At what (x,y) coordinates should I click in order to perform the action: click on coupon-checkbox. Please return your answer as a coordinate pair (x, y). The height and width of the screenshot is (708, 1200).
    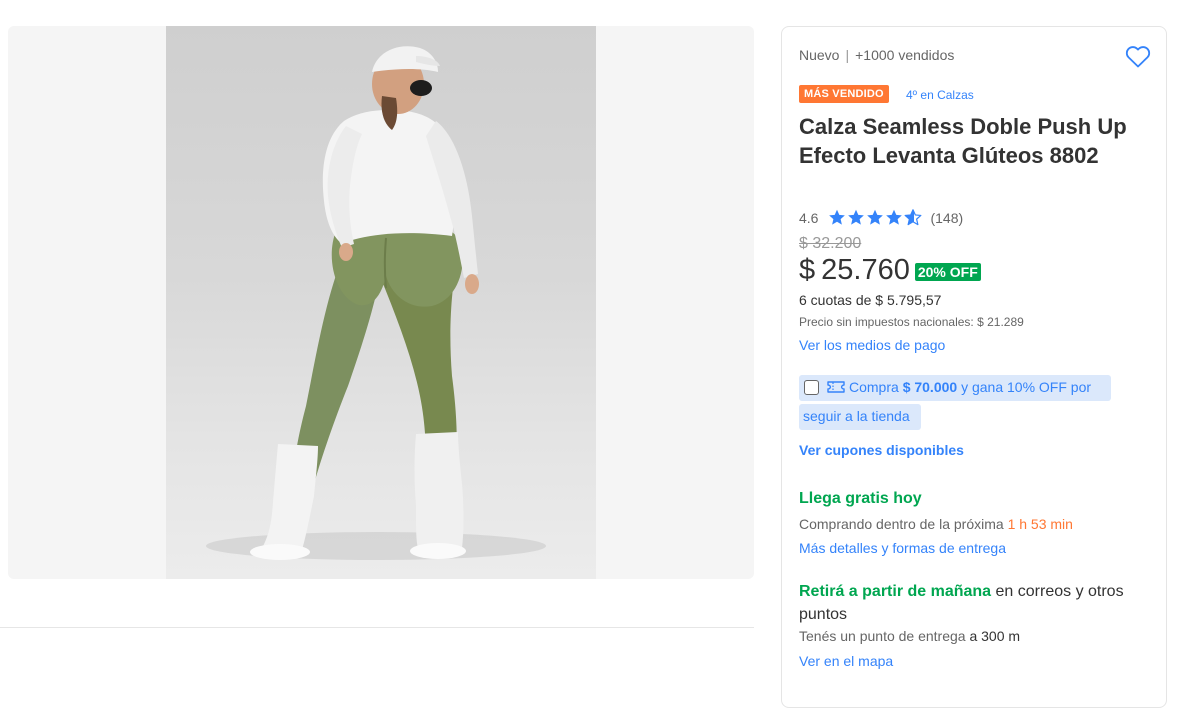
    Looking at the image, I should click on (811, 387).